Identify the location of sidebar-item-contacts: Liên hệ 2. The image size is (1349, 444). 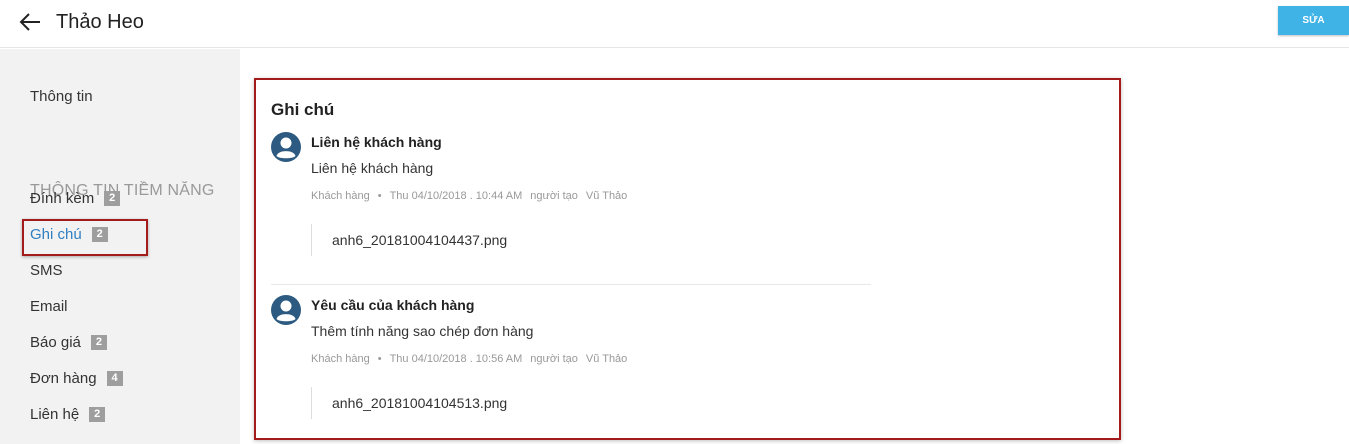
(68, 414).